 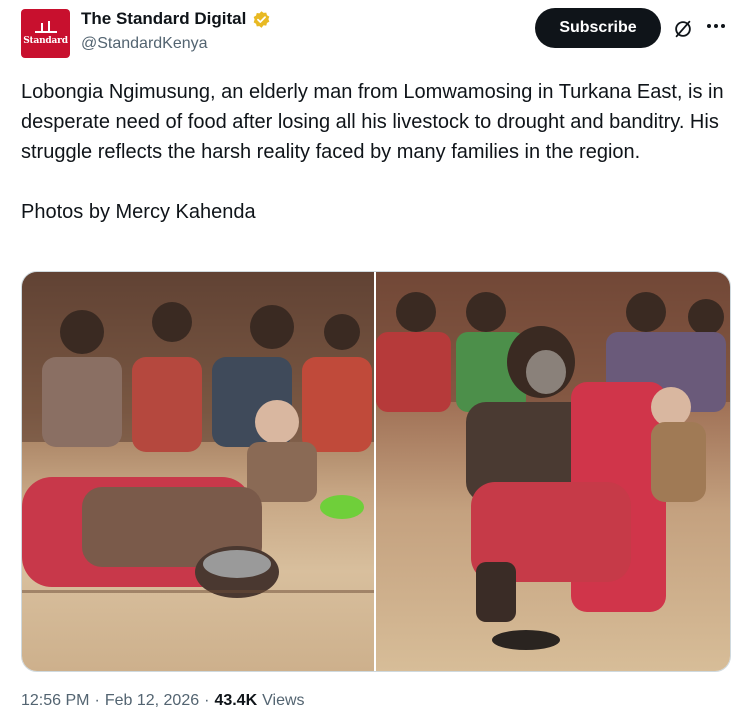 I want to click on account-handle: @StandardKenya, so click(x=144, y=44).